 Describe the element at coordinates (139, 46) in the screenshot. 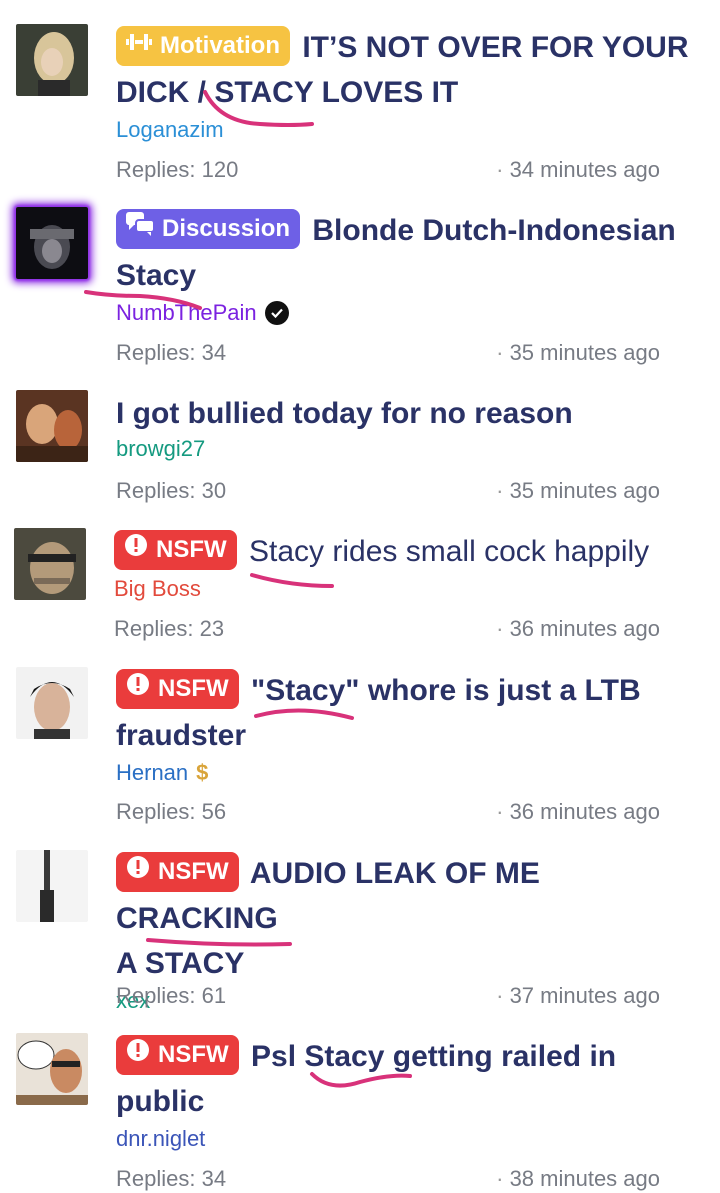

I see `dumbbell-icon` at that location.